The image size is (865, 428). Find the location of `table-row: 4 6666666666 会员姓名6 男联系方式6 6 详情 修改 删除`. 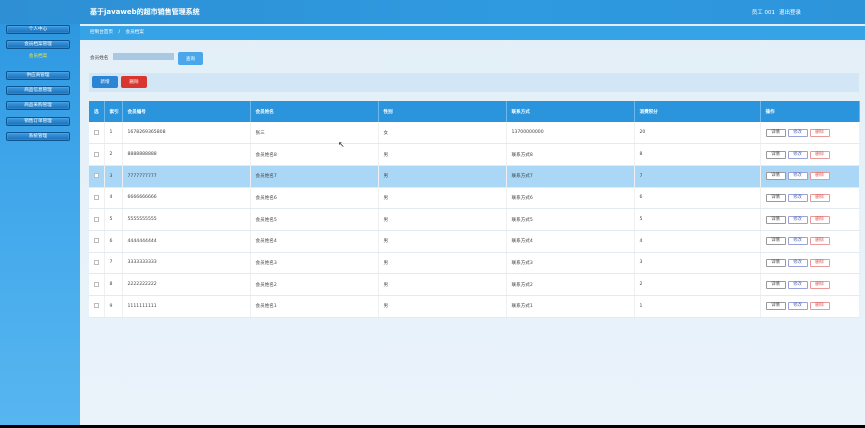

table-row: 4 6666666666 会员姓名6 男联系方式6 6 详情 修改 删除 is located at coordinates (474, 198).